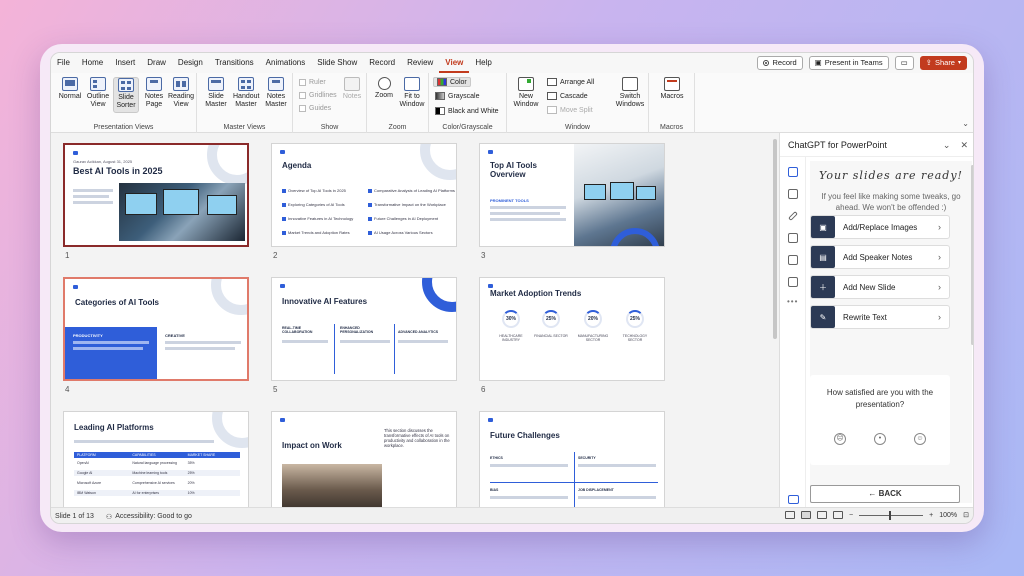 The width and height of the screenshot is (1024, 576). I want to click on menu-review: Review, so click(420, 63).